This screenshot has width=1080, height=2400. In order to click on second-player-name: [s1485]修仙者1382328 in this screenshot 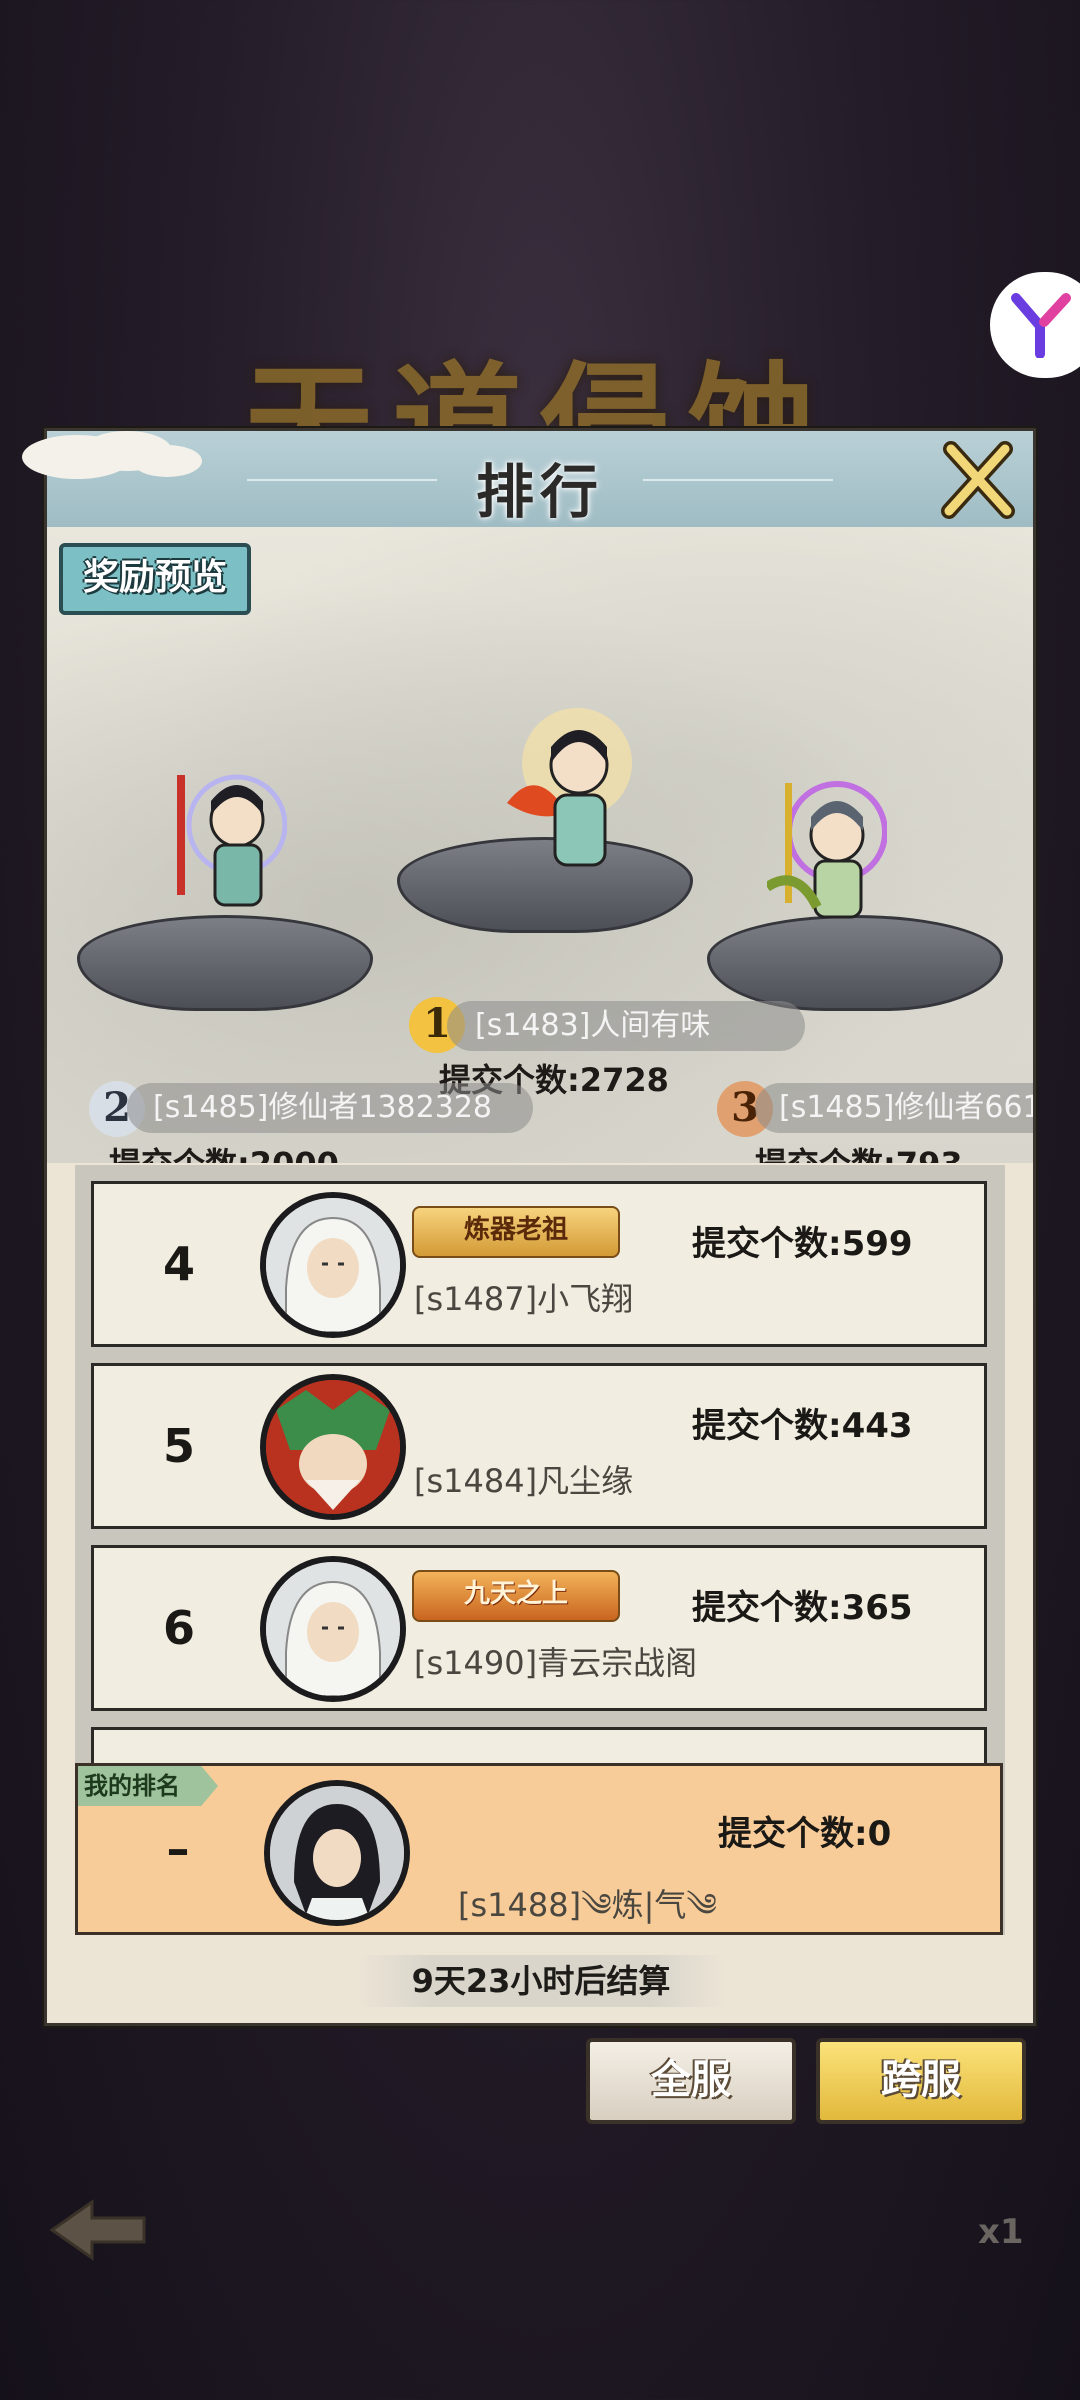, I will do `click(330, 1108)`.